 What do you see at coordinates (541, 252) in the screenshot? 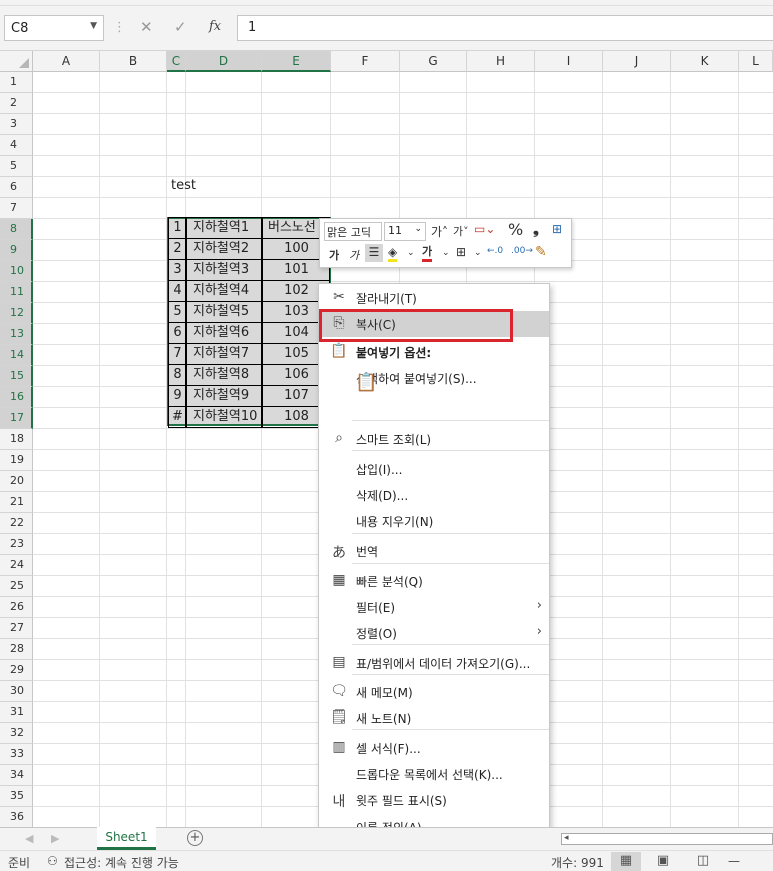
I see `format-painter-icon: ✎` at bounding box center [541, 252].